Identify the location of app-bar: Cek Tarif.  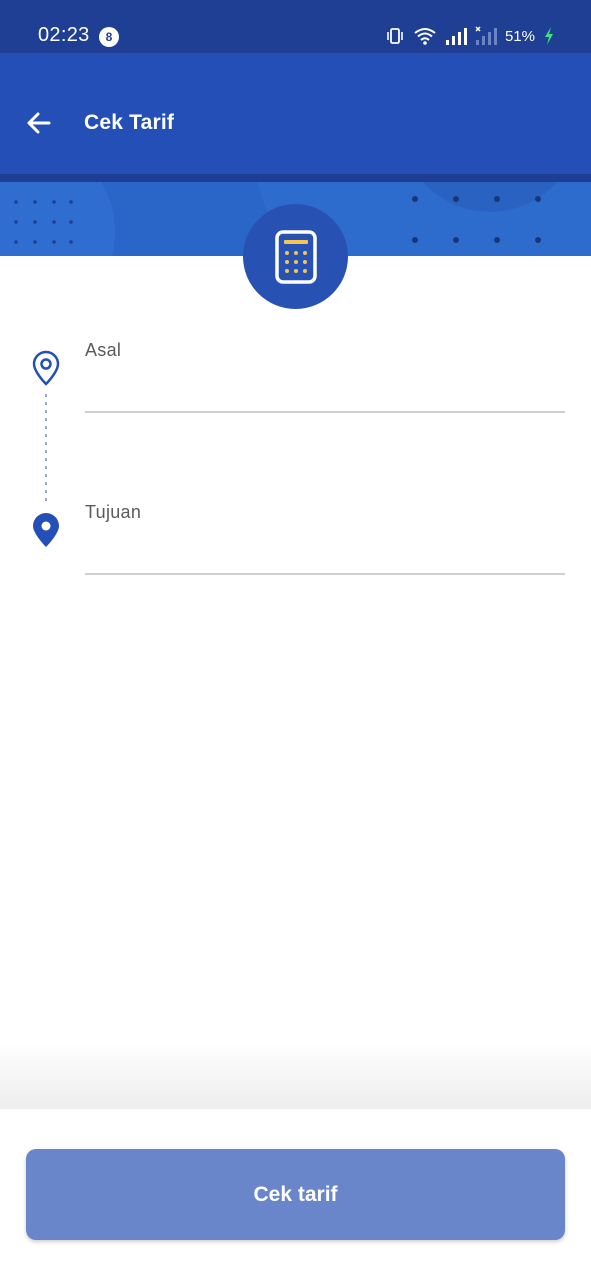
(295, 113).